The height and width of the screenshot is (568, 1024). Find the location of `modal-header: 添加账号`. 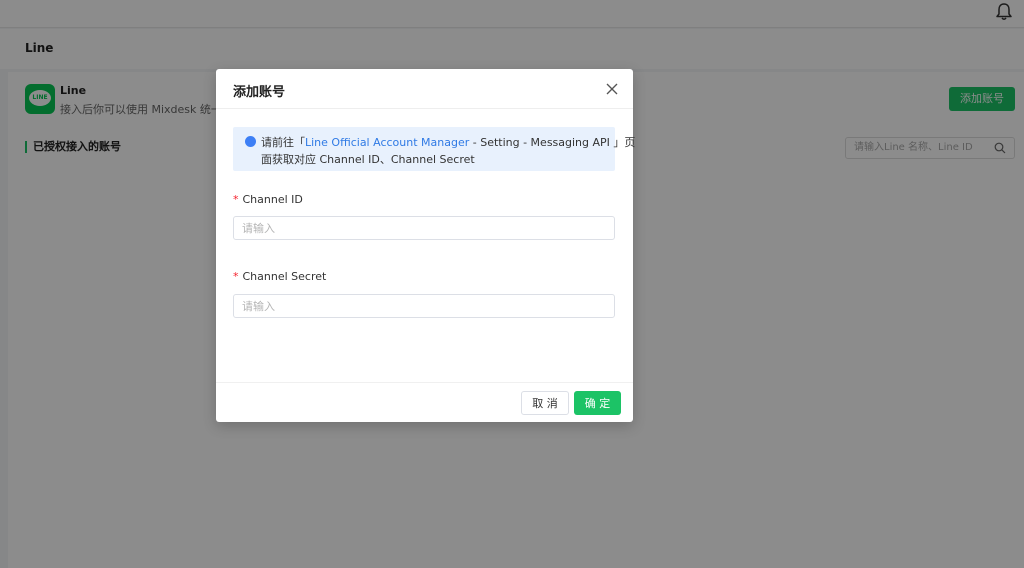

modal-header: 添加账号 is located at coordinates (424, 89).